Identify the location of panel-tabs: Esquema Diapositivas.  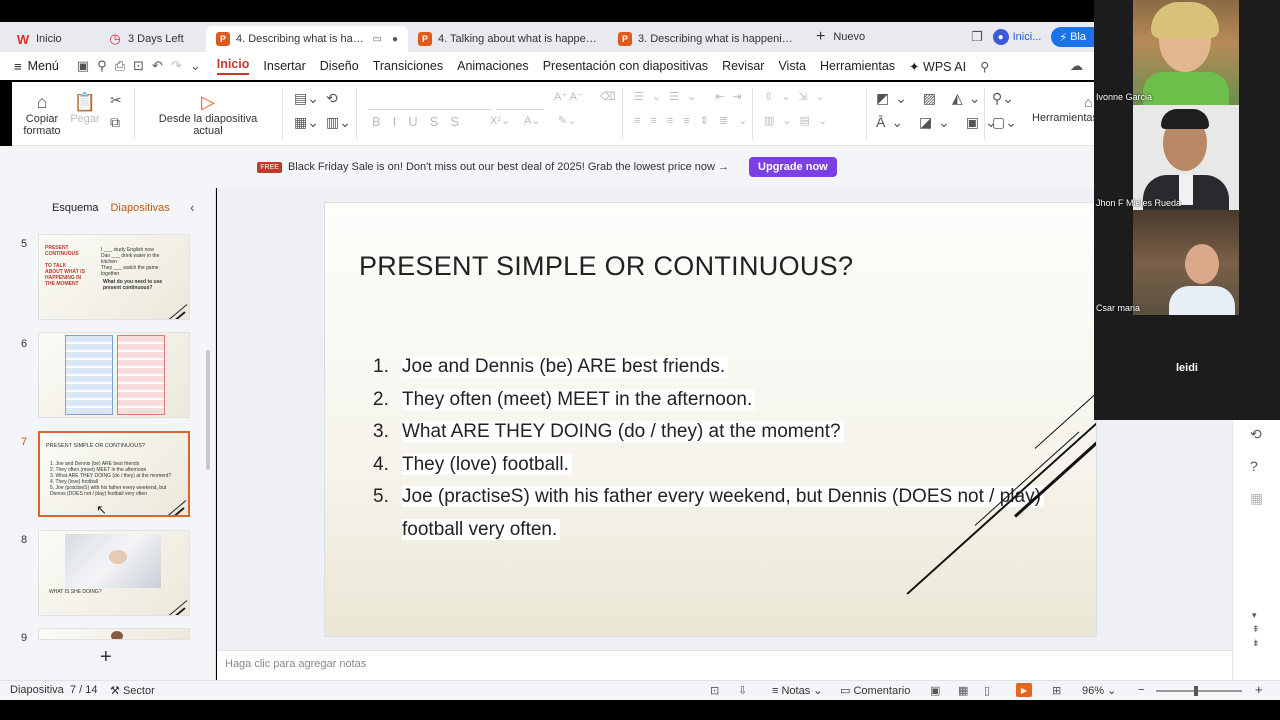
(111, 208).